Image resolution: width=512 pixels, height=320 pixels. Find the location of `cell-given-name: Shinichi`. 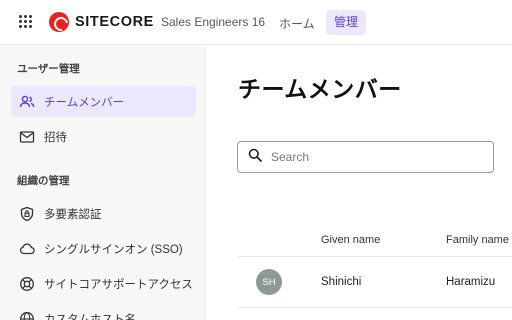

cell-given-name: Shinichi is located at coordinates (341, 282).